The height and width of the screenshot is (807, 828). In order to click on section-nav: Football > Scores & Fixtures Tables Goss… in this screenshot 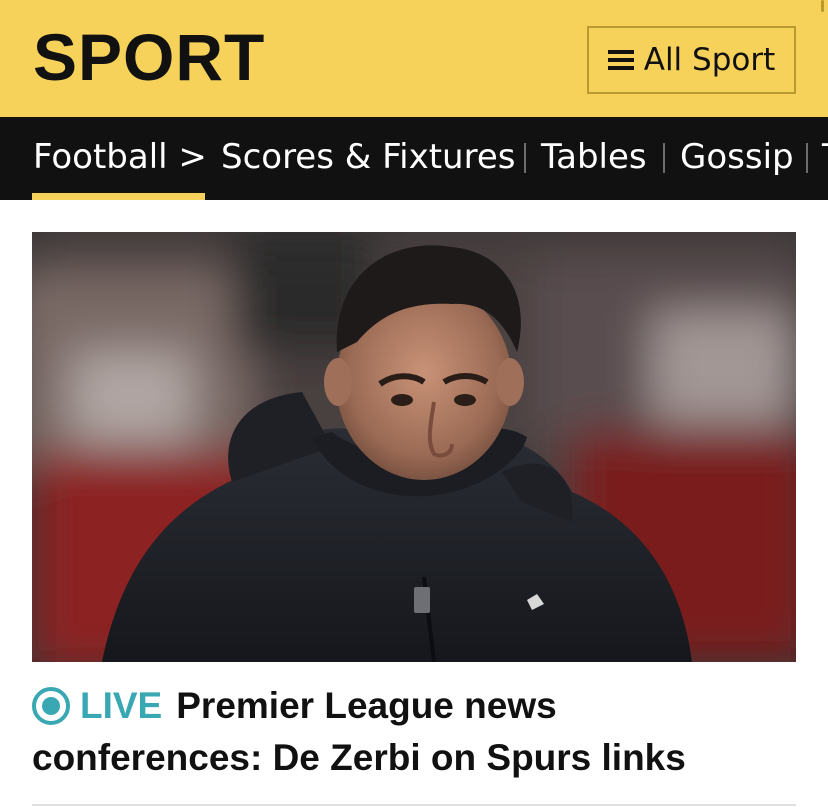, I will do `click(414, 158)`.